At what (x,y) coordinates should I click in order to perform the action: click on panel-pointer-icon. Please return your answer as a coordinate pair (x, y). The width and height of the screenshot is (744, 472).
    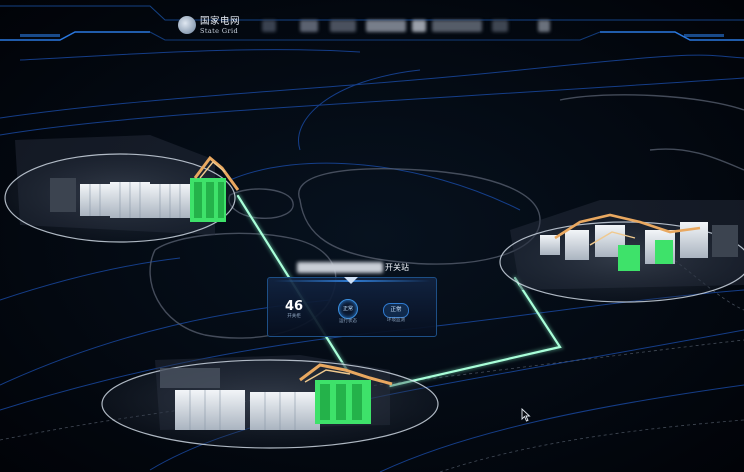
    Looking at the image, I should click on (351, 280).